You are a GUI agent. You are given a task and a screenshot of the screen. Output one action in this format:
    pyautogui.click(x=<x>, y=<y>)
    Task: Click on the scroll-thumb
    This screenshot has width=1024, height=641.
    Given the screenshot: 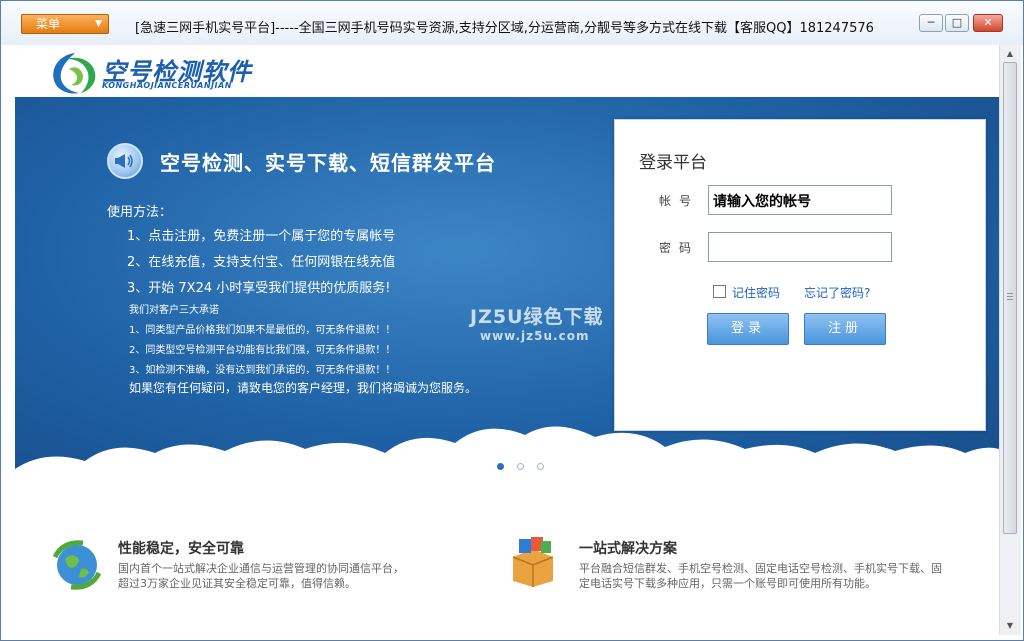 What is the action you would take?
    pyautogui.click(x=1010, y=298)
    